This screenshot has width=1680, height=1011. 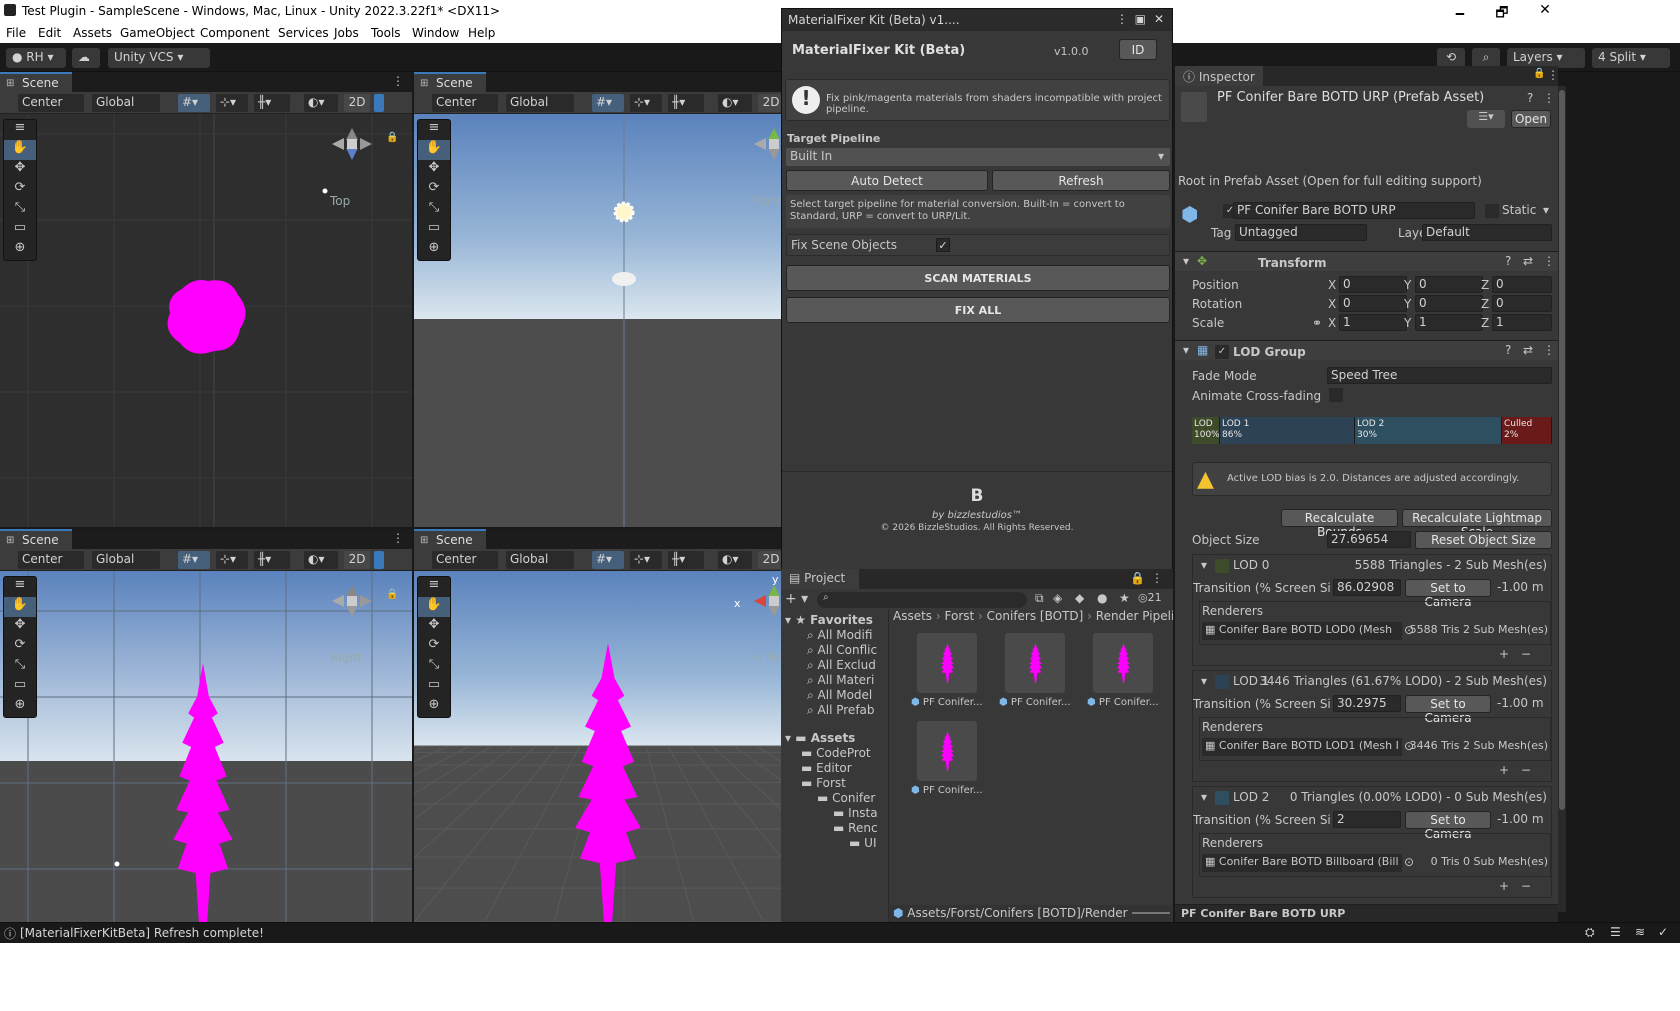 I want to click on cloud-icon: ☁, so click(x=86, y=58).